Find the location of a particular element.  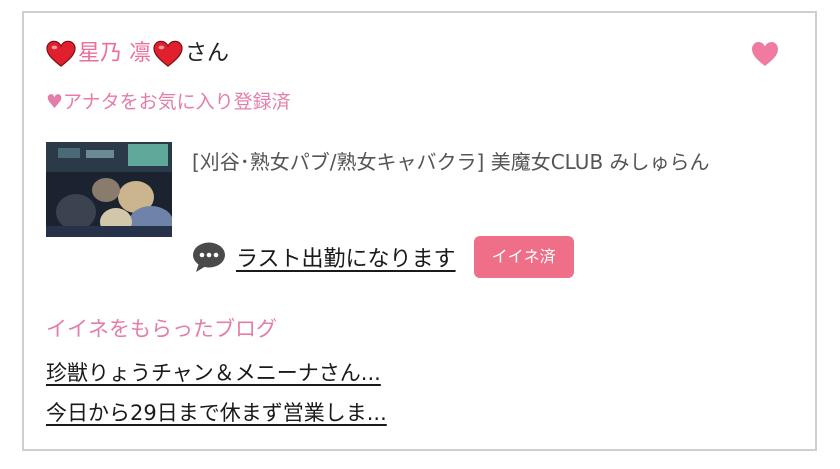

shop-photo-image is located at coordinates (109, 189).